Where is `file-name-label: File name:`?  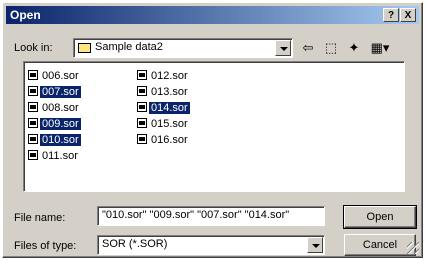 file-name-label: File name: is located at coordinates (40, 218).